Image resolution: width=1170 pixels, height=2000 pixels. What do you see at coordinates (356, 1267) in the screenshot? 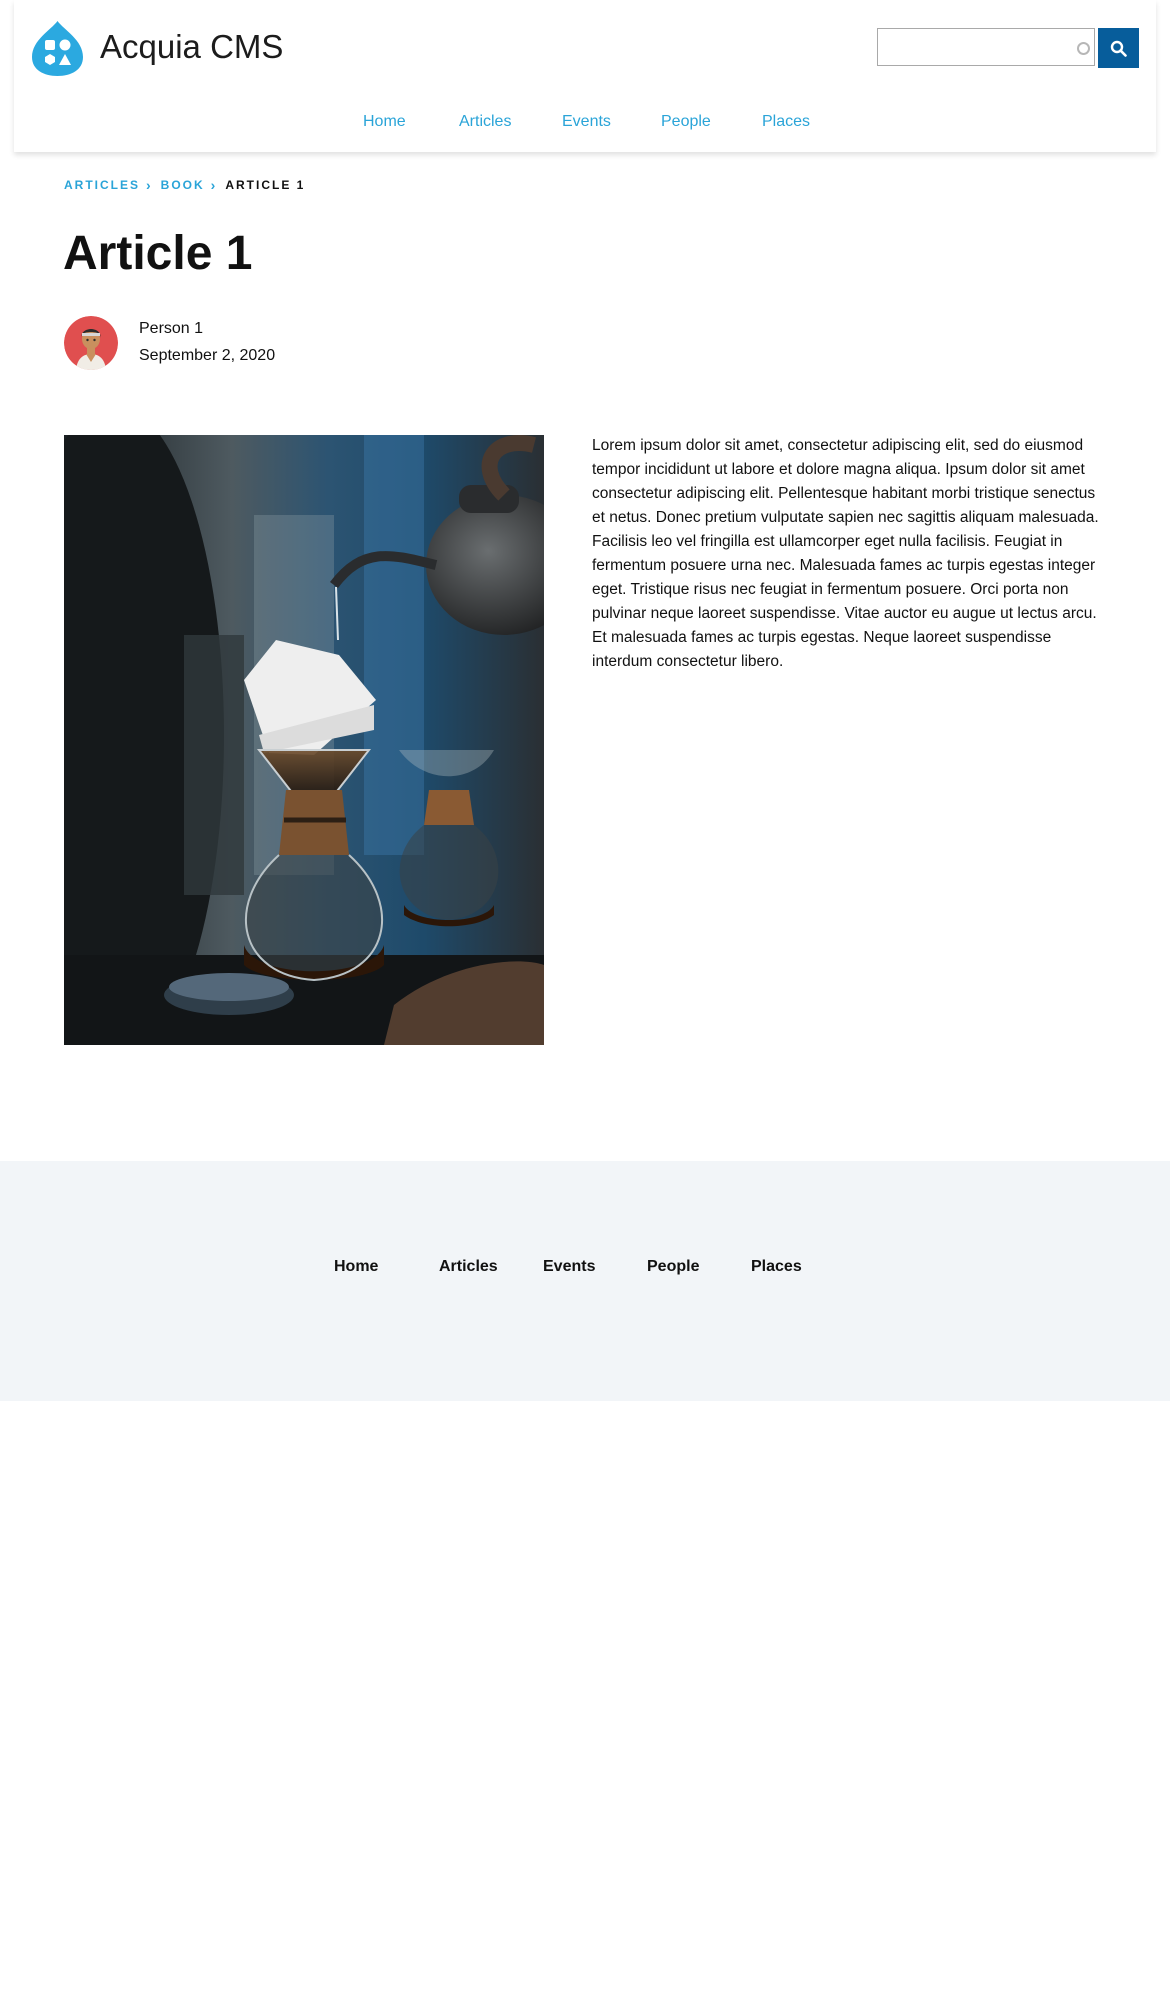
I see `footer-link-home: Home` at bounding box center [356, 1267].